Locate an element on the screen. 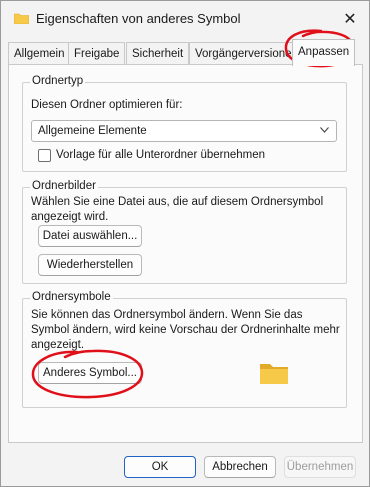  close-button: ✕ is located at coordinates (350, 19).